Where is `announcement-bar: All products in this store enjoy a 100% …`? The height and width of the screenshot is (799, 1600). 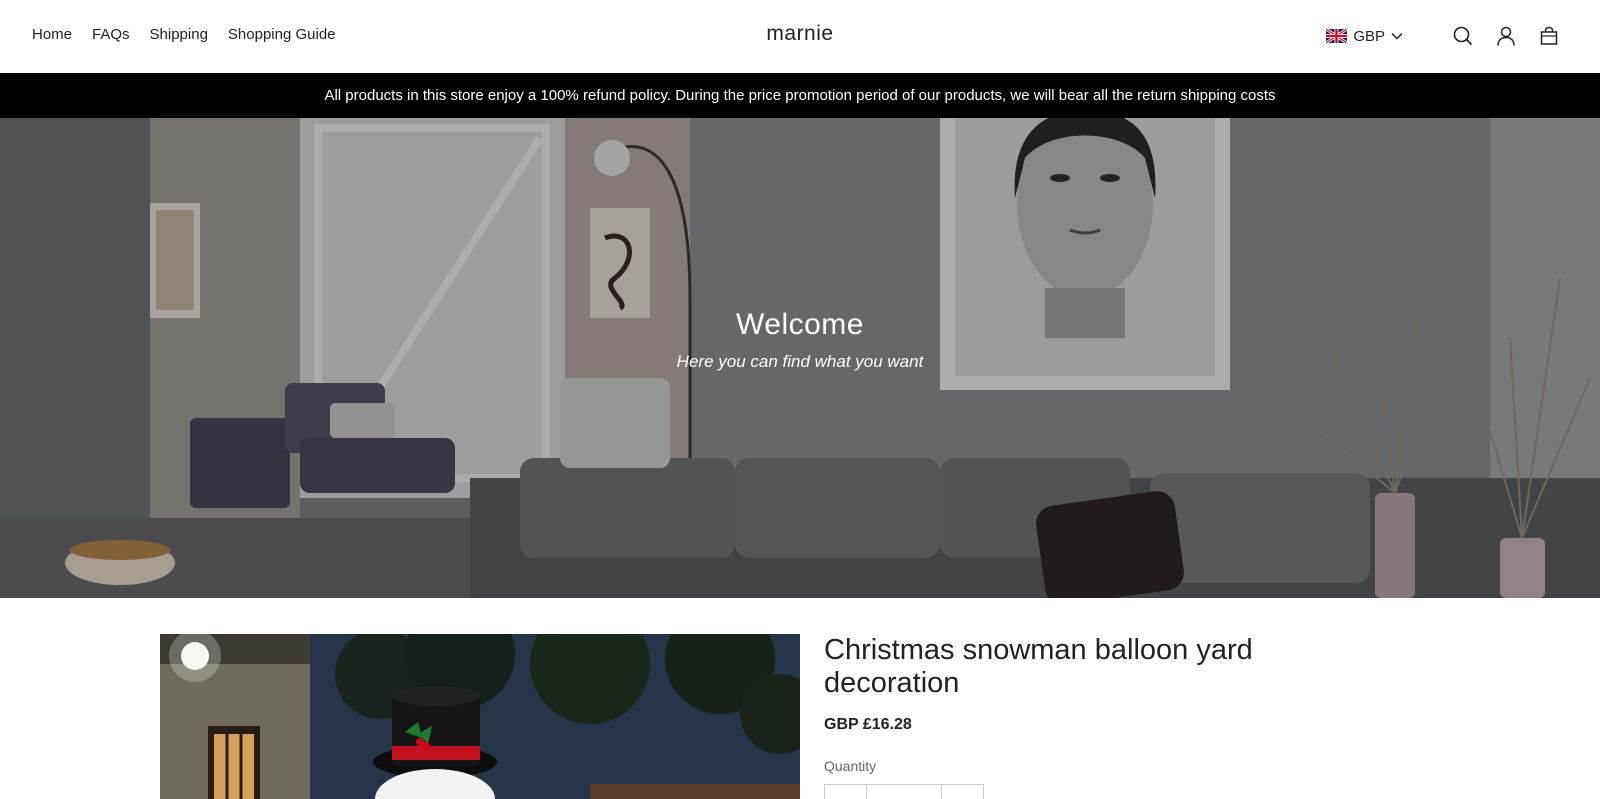 announcement-bar: All products in this store enjoy a 100% … is located at coordinates (800, 95).